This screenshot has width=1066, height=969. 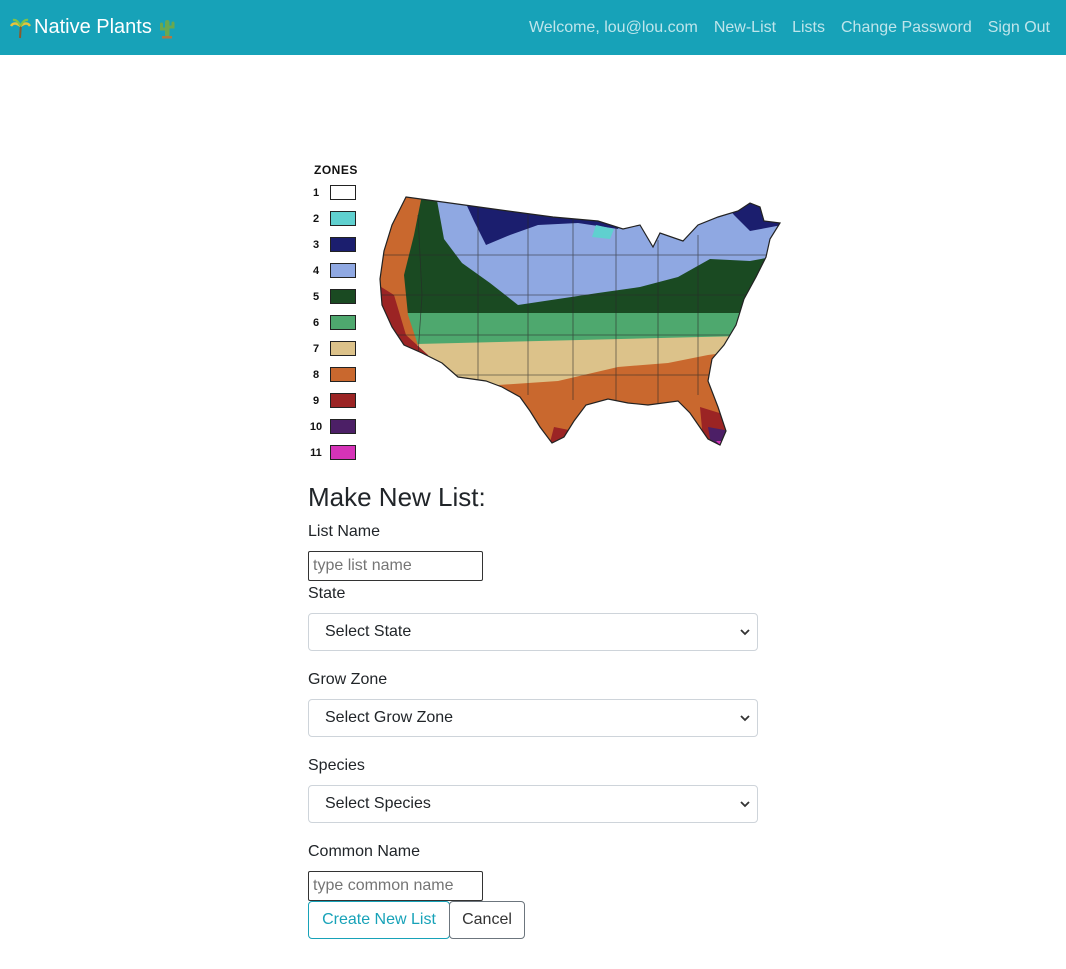 I want to click on species-select-value: Select Species, so click(x=378, y=803).